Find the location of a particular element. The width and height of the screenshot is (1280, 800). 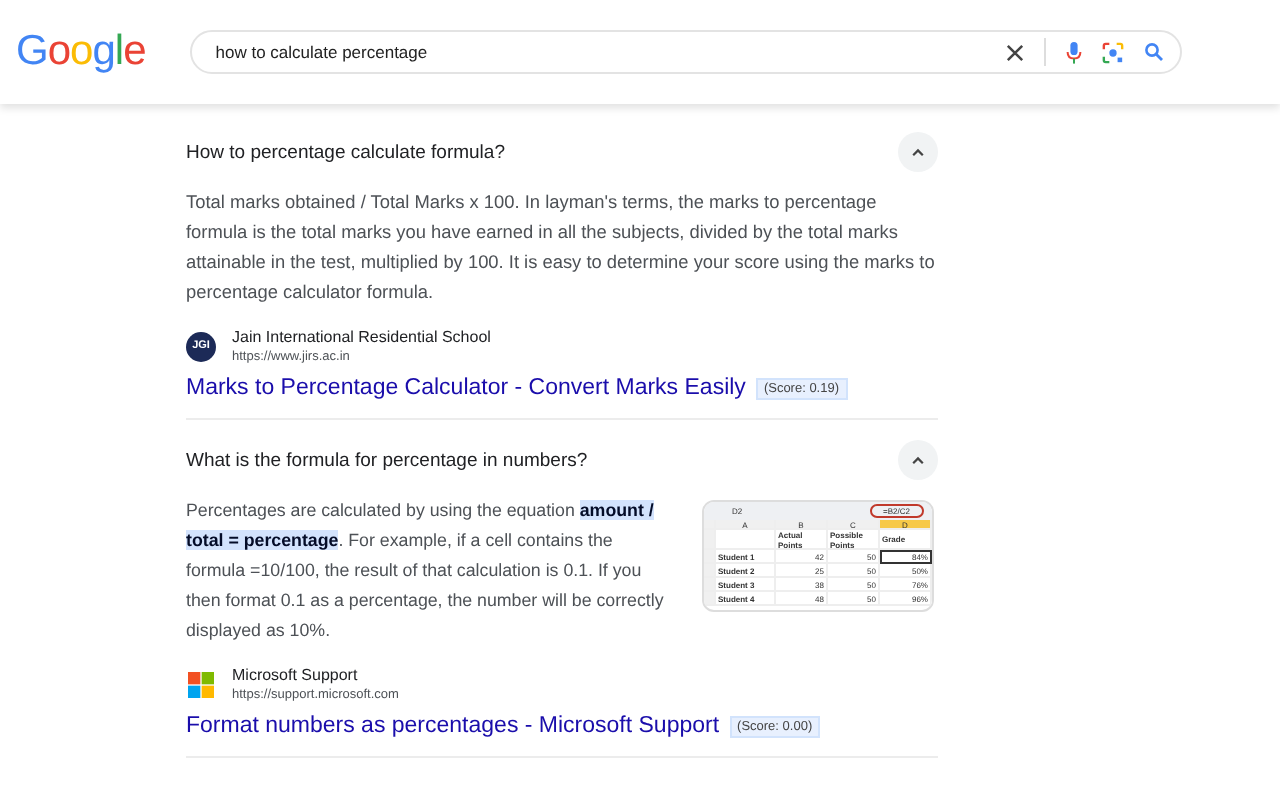

windows-logo-icon is located at coordinates (201, 684).